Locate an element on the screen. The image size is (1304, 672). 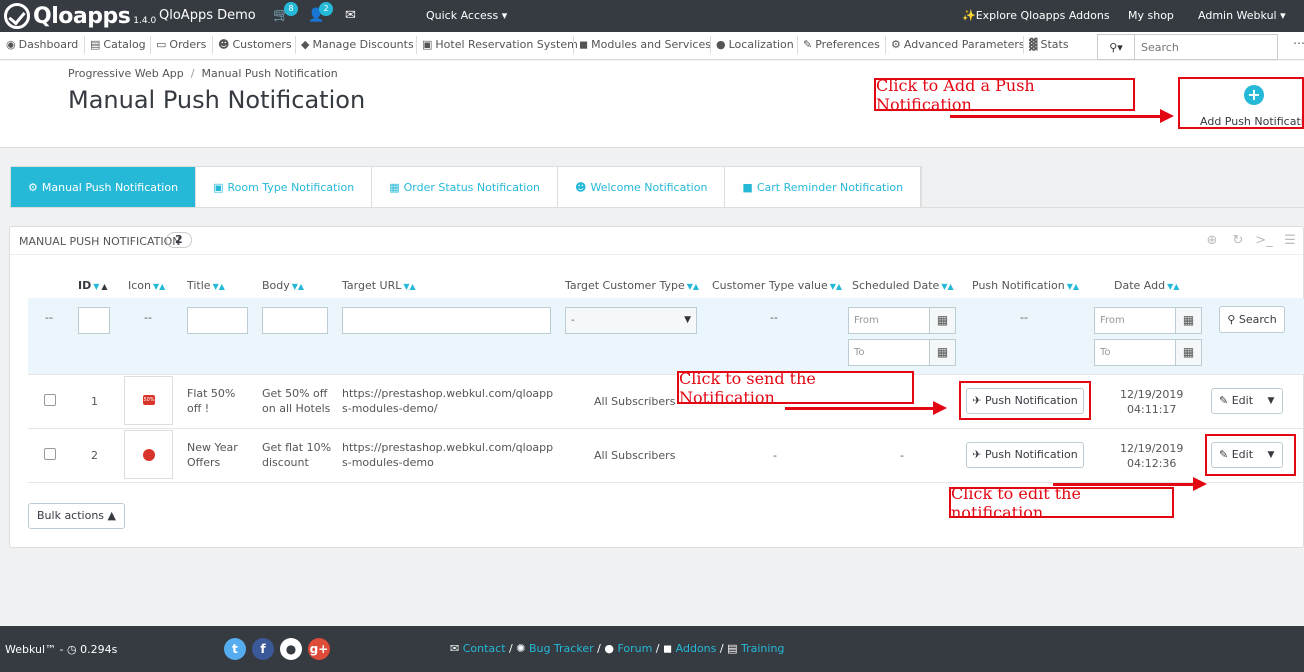
filter-search-button: ⚲ Search is located at coordinates (1252, 319).